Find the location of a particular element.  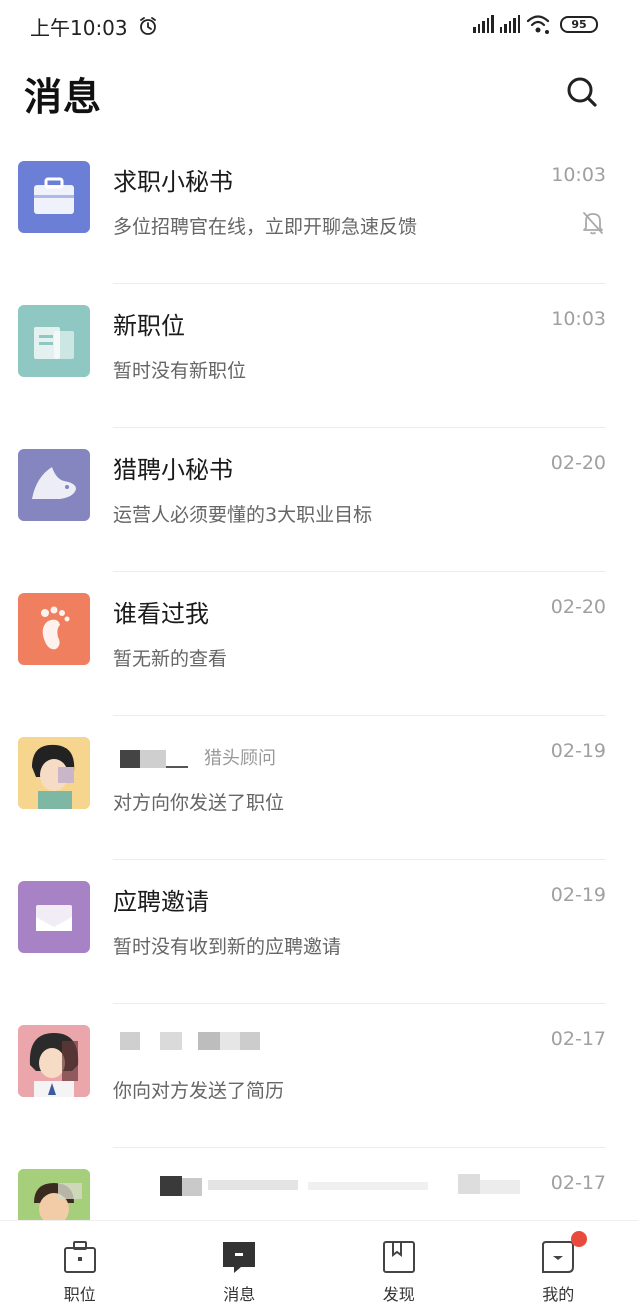

list-item: 猎聘小秘书 02-20 运营人必须要懂的3大职业目标 is located at coordinates (319, 500).